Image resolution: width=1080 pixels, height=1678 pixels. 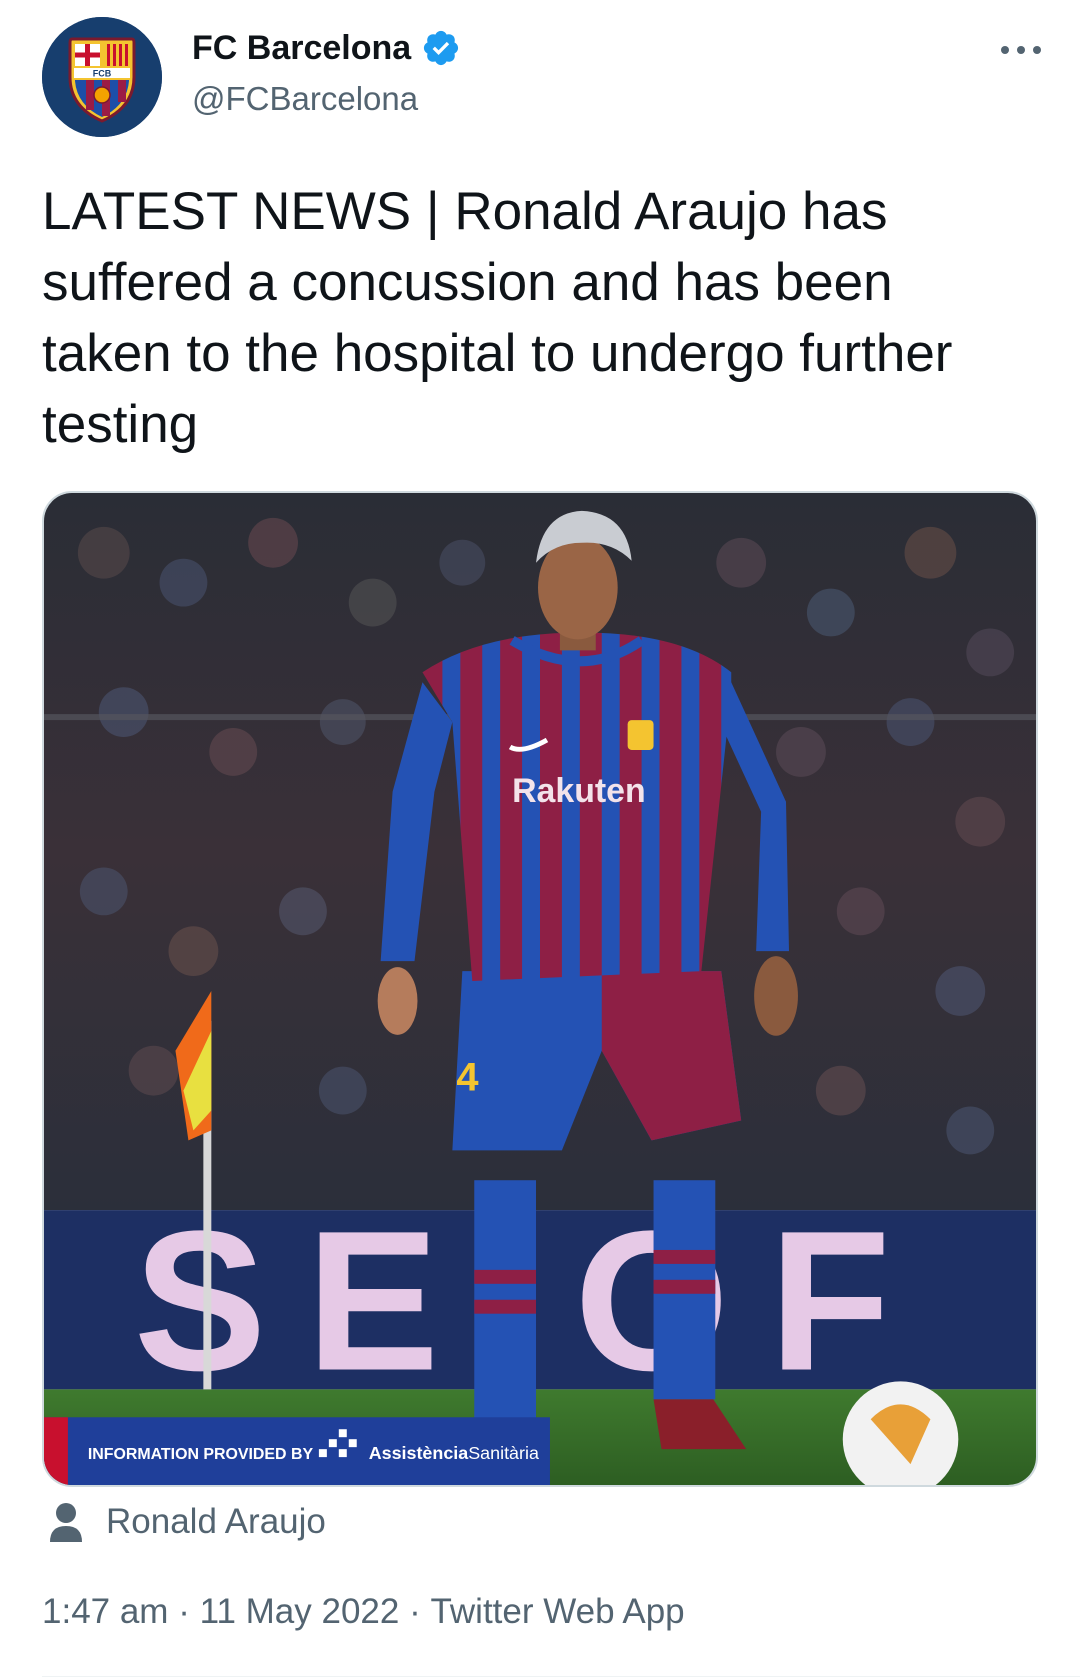 What do you see at coordinates (579, 791) in the screenshot?
I see `sponsor-text: Rakuten` at bounding box center [579, 791].